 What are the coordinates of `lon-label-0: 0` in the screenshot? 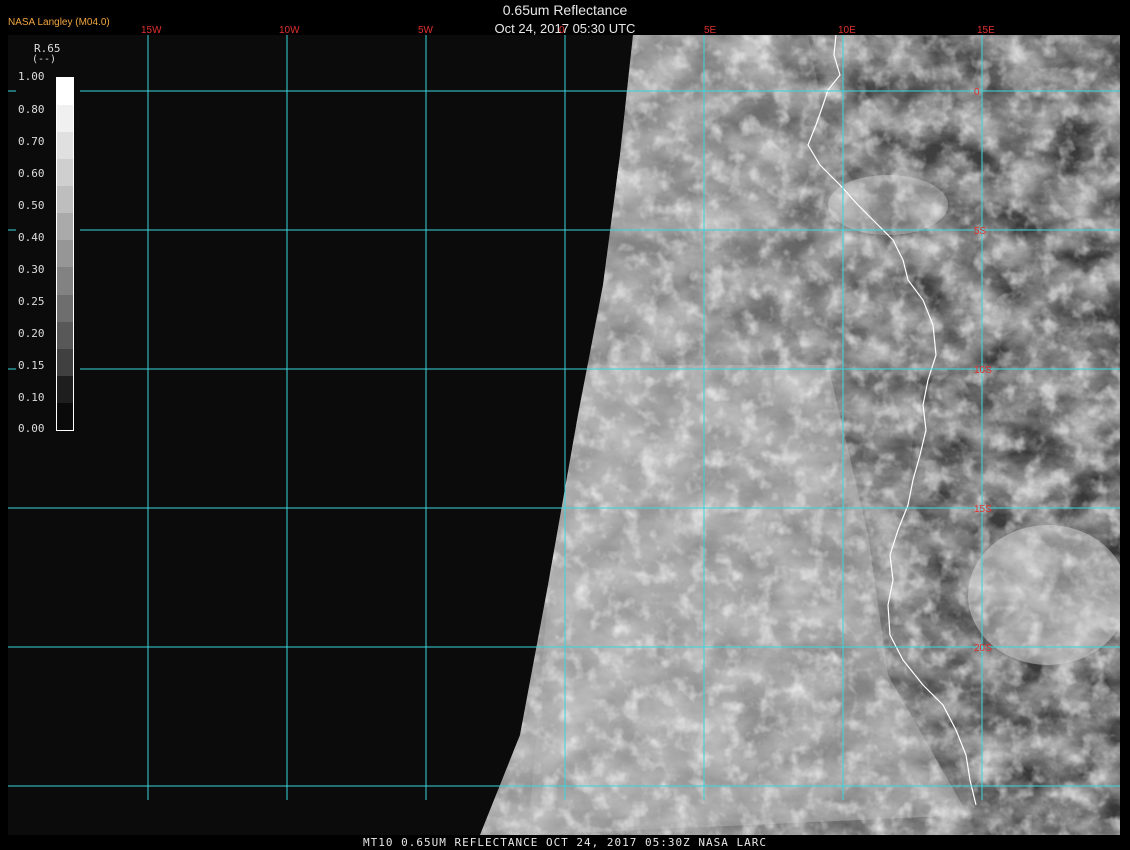 It's located at (562, 30).